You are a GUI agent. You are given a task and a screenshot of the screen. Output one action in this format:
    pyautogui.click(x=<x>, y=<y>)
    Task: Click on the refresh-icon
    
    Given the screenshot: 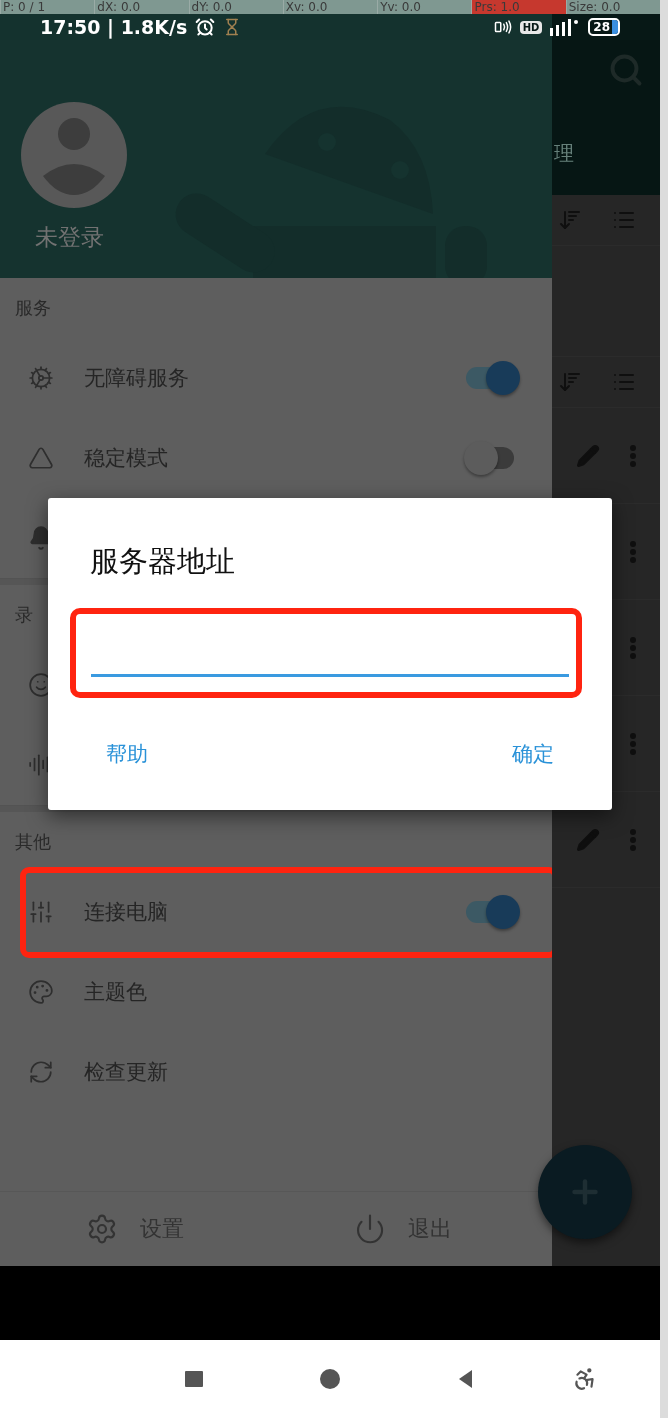 What is the action you would take?
    pyautogui.click(x=41, y=1072)
    